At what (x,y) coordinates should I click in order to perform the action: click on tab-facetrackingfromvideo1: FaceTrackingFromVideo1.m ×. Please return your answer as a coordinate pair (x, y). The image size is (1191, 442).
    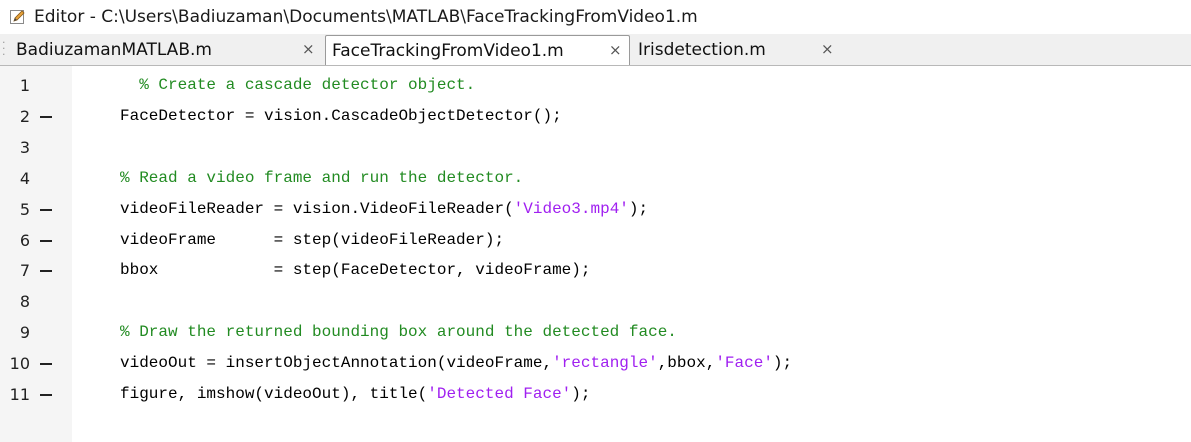
    Looking at the image, I should click on (477, 50).